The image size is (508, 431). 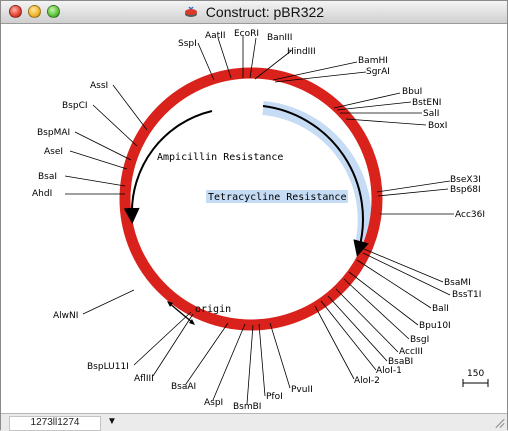 I want to click on site-label: AloI-2, so click(x=367, y=381).